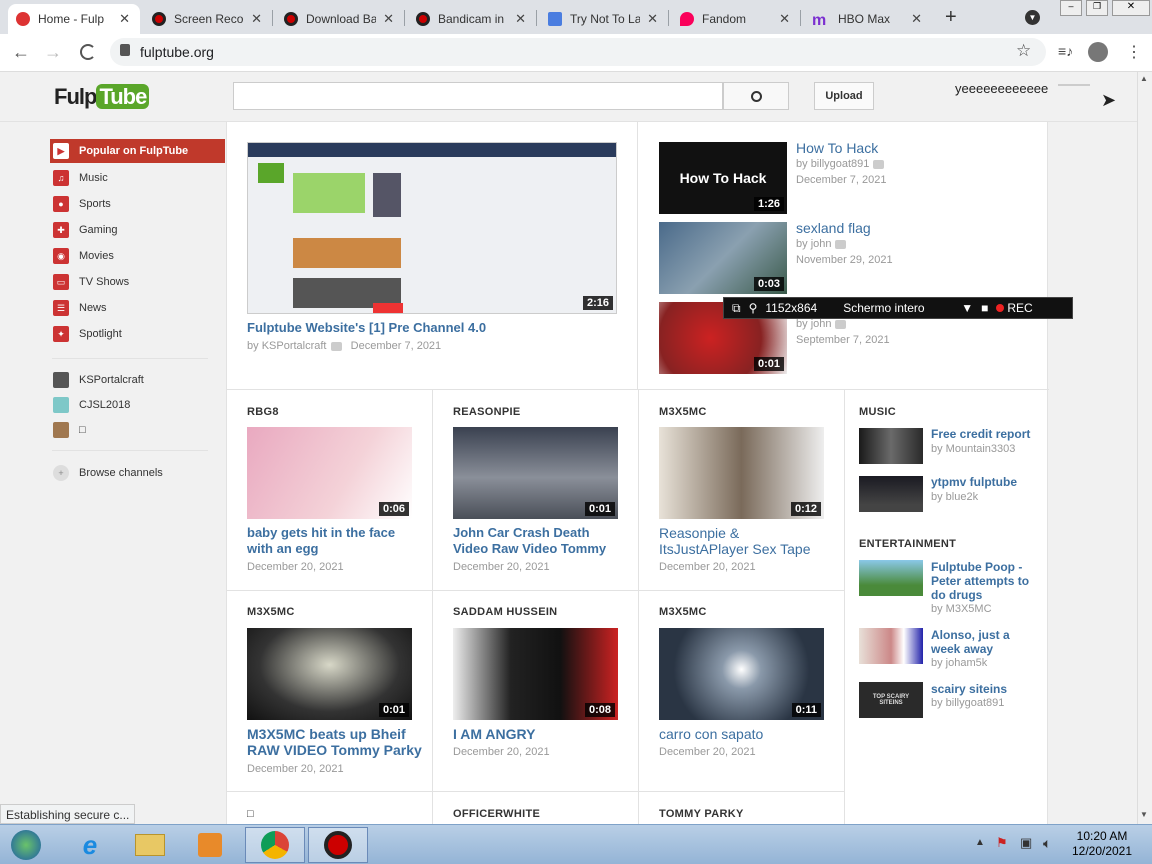 The height and width of the screenshot is (864, 1152). I want to click on video-thumbnail: 0:06, so click(329, 473).